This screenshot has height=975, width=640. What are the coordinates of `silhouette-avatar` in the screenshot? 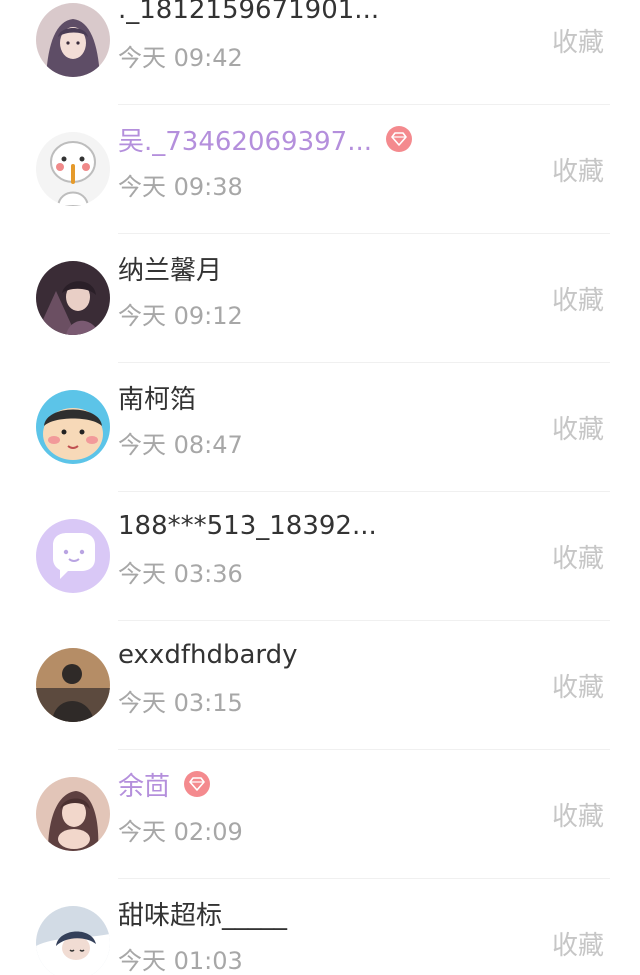 It's located at (73, 685).